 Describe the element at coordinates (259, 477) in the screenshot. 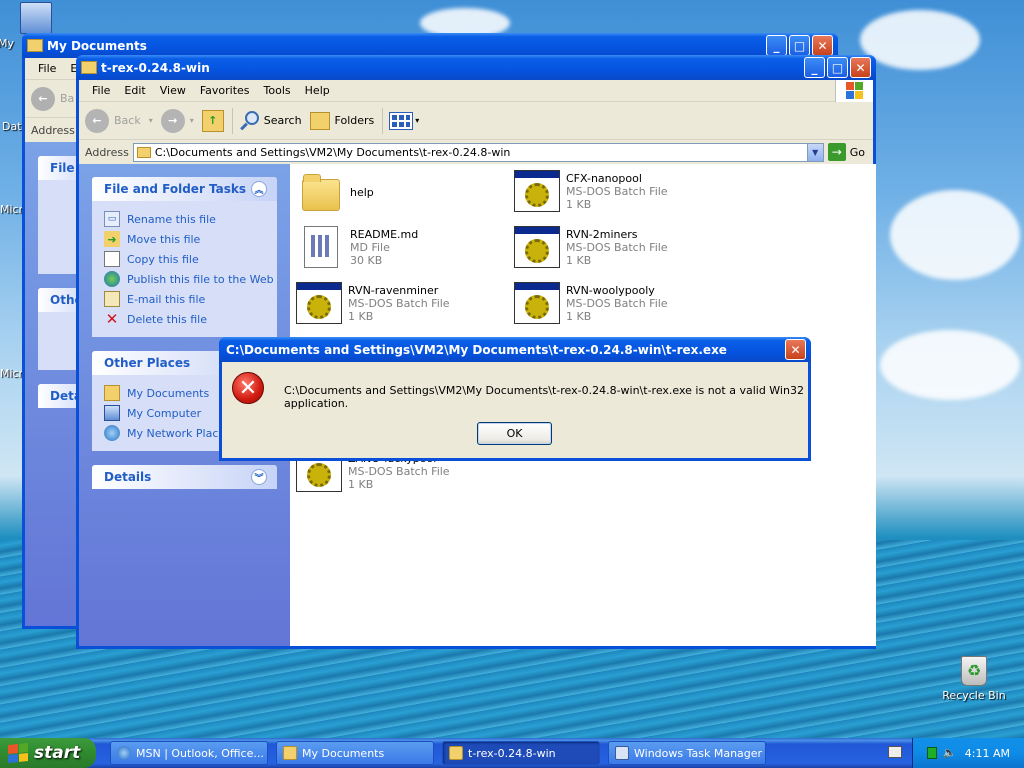

I see `expand-icon: ︾` at that location.